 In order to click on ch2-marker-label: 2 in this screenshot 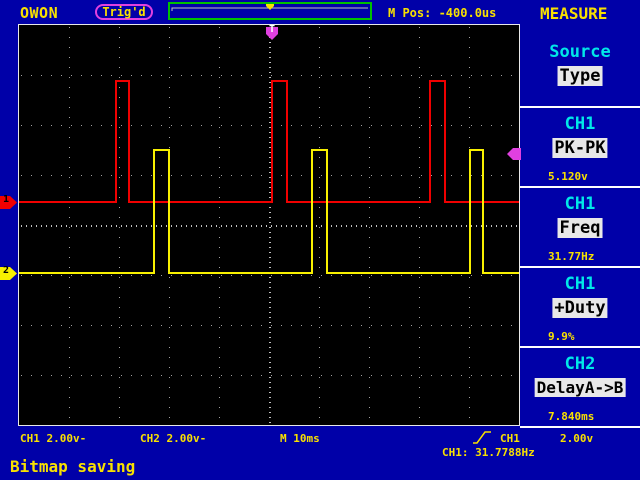, I will do `click(6, 270)`.